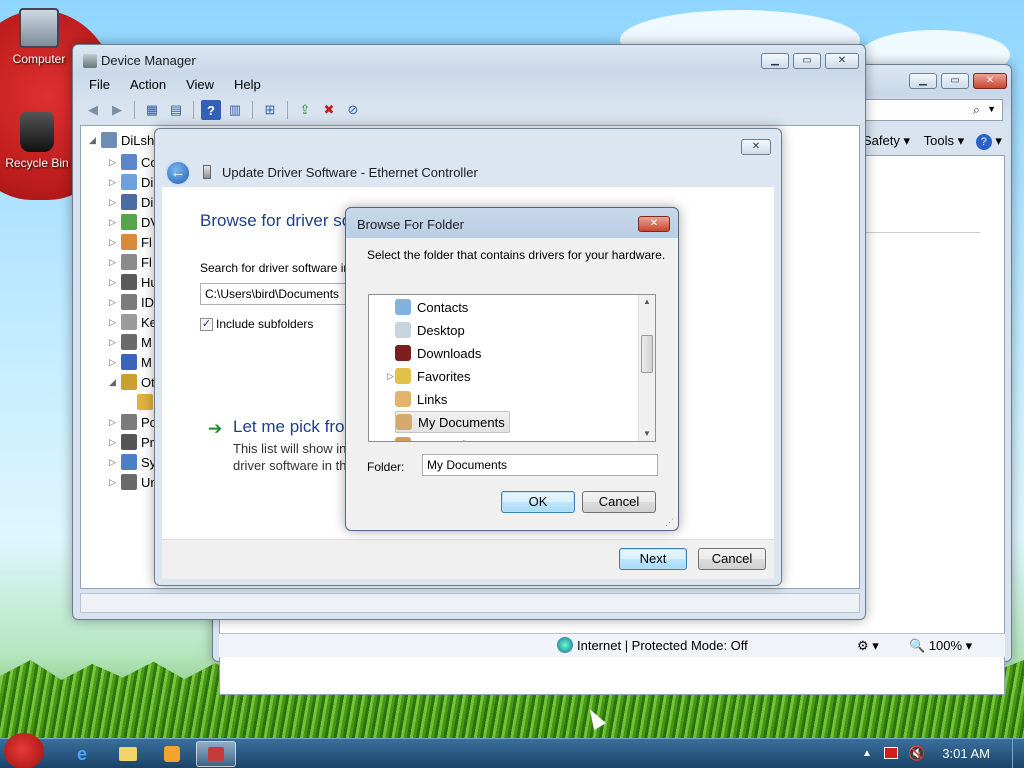 Image resolution: width=1024 pixels, height=768 pixels. Describe the element at coordinates (178, 173) in the screenshot. I see `back-arrow-icon: ←` at that location.